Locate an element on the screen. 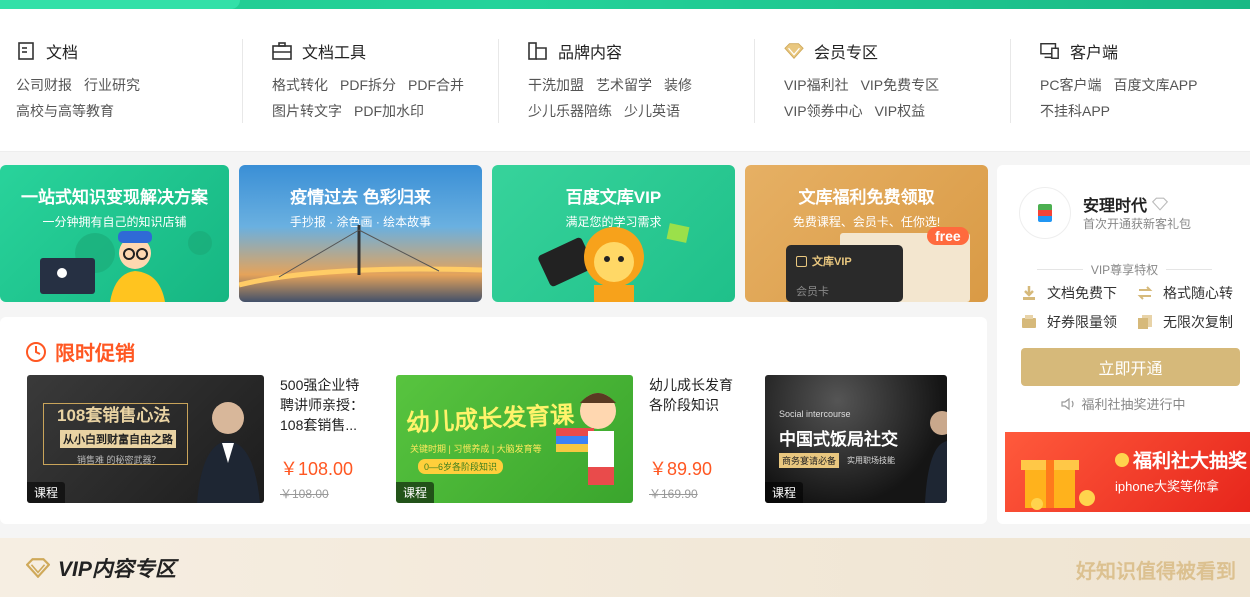  nav-head-vip: 会员专区 is located at coordinates (867, 51).